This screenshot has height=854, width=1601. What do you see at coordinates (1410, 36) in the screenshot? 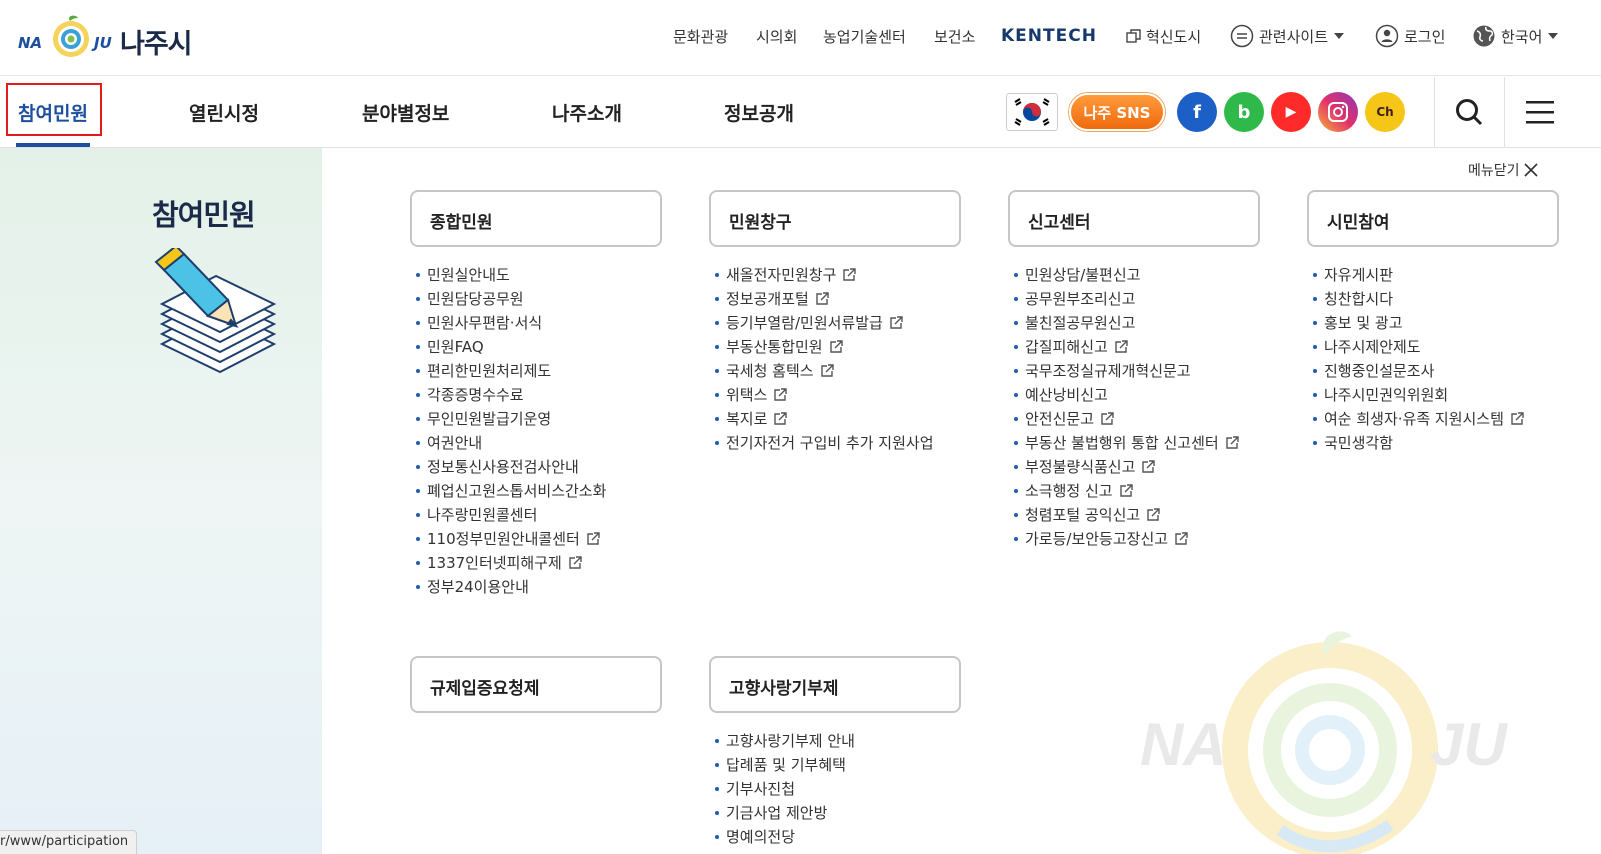
I see `login-link: 로그인` at bounding box center [1410, 36].